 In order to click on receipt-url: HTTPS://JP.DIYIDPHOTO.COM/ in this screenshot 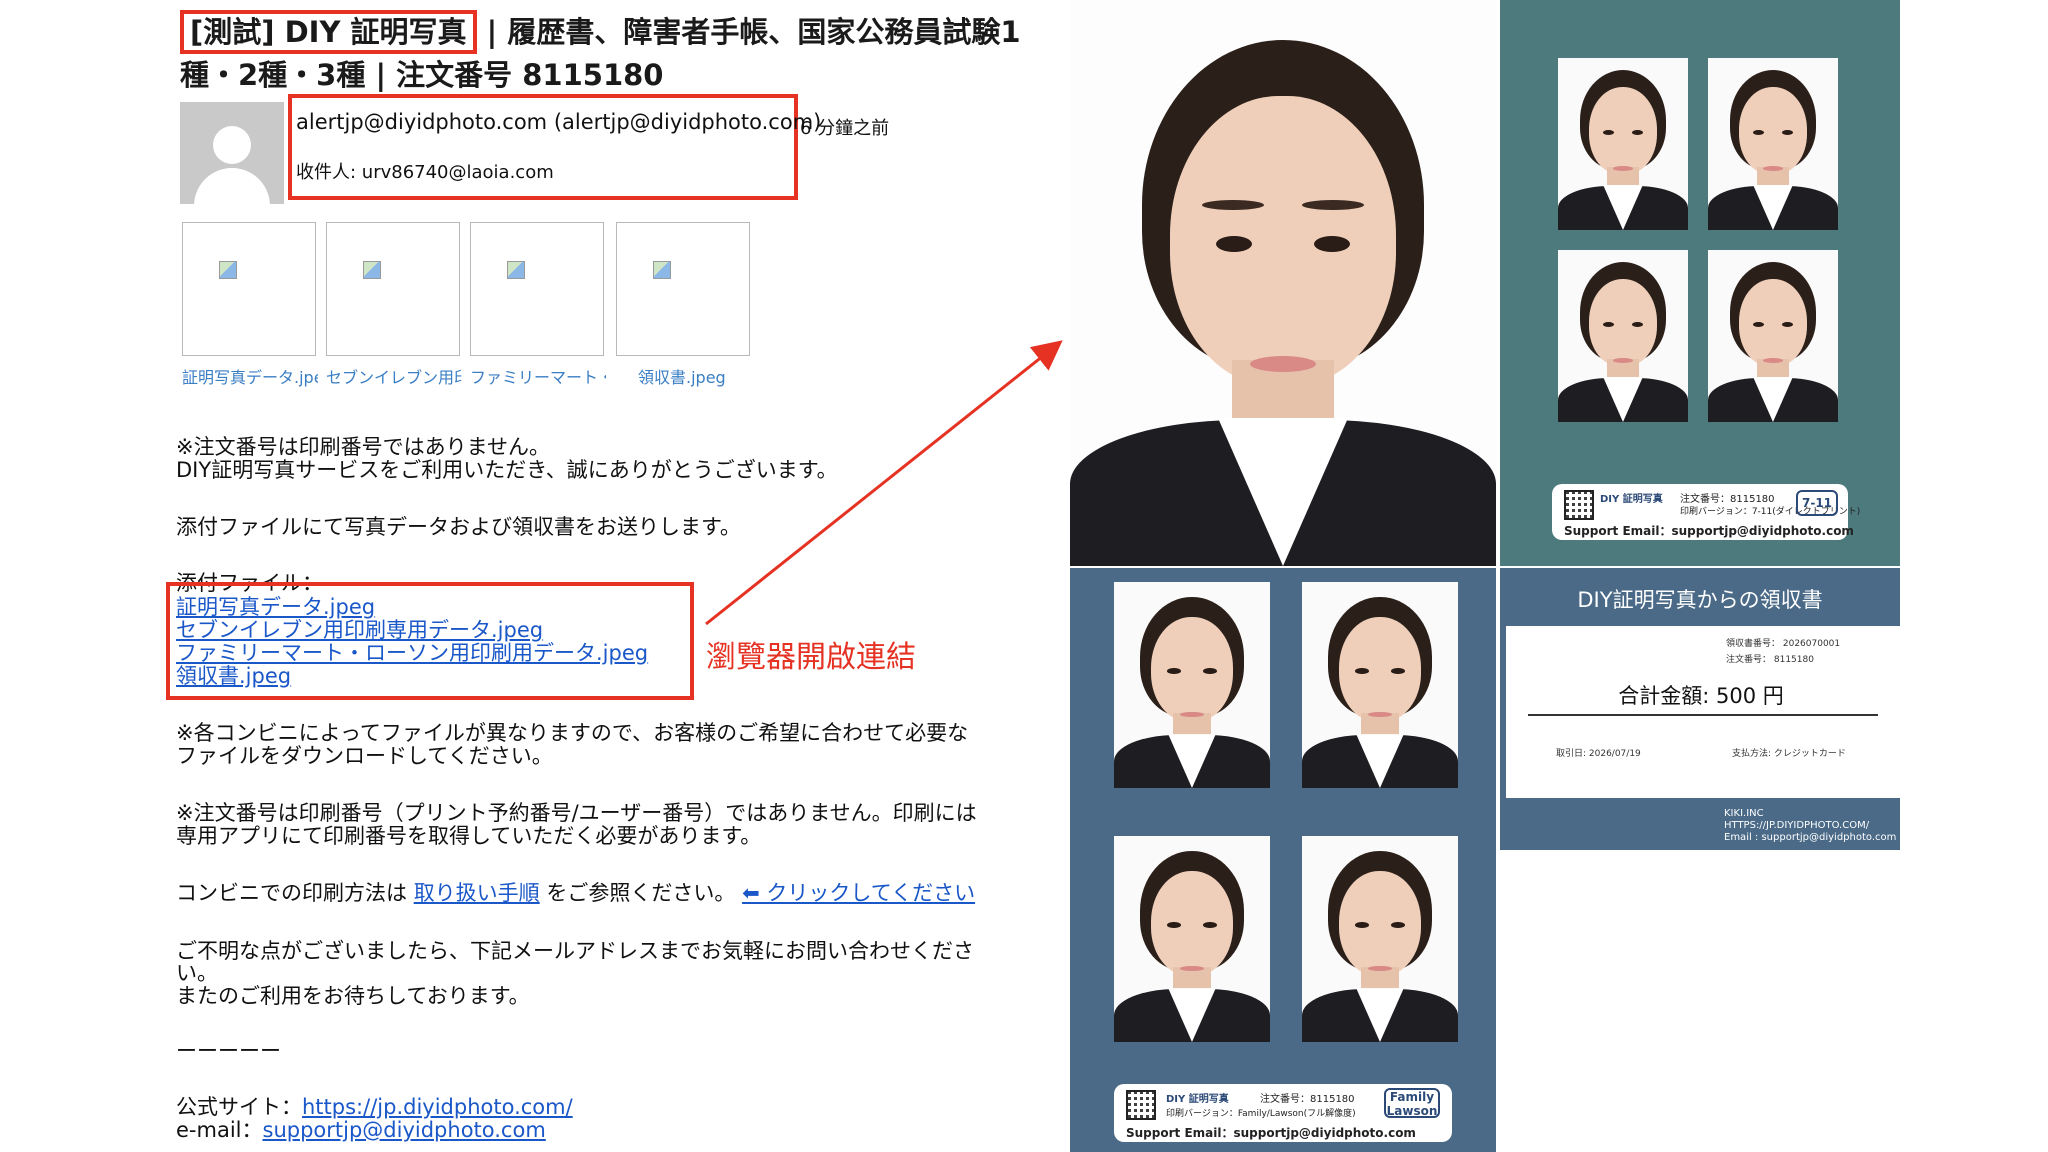, I will do `click(1797, 825)`.